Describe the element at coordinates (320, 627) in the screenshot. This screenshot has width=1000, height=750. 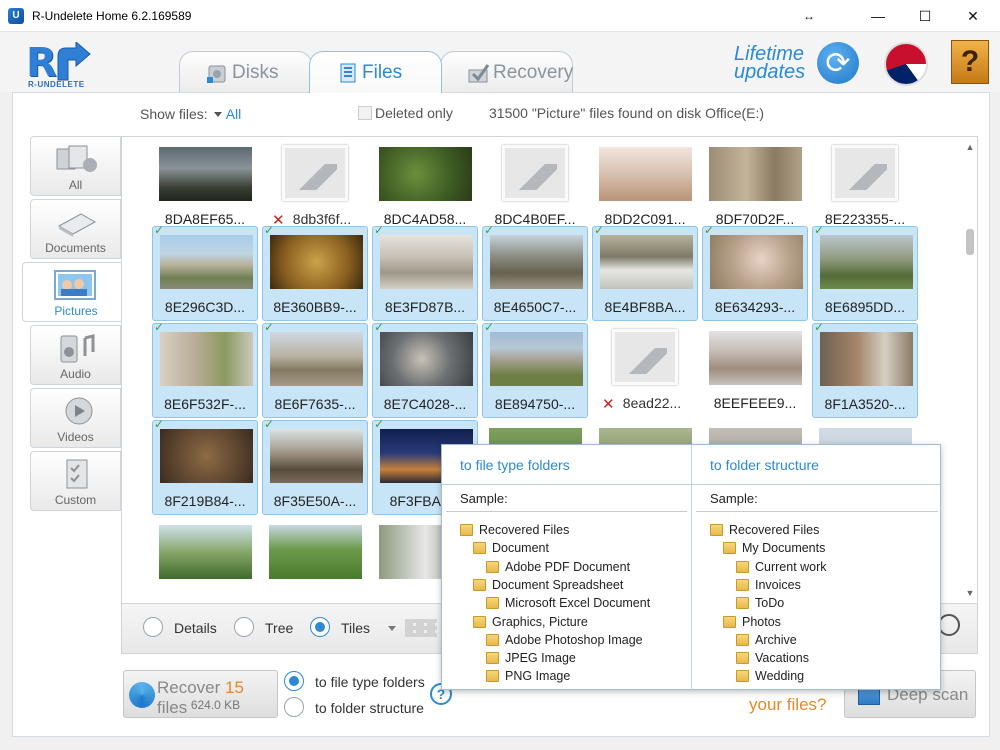
I see `tiles-radio` at that location.